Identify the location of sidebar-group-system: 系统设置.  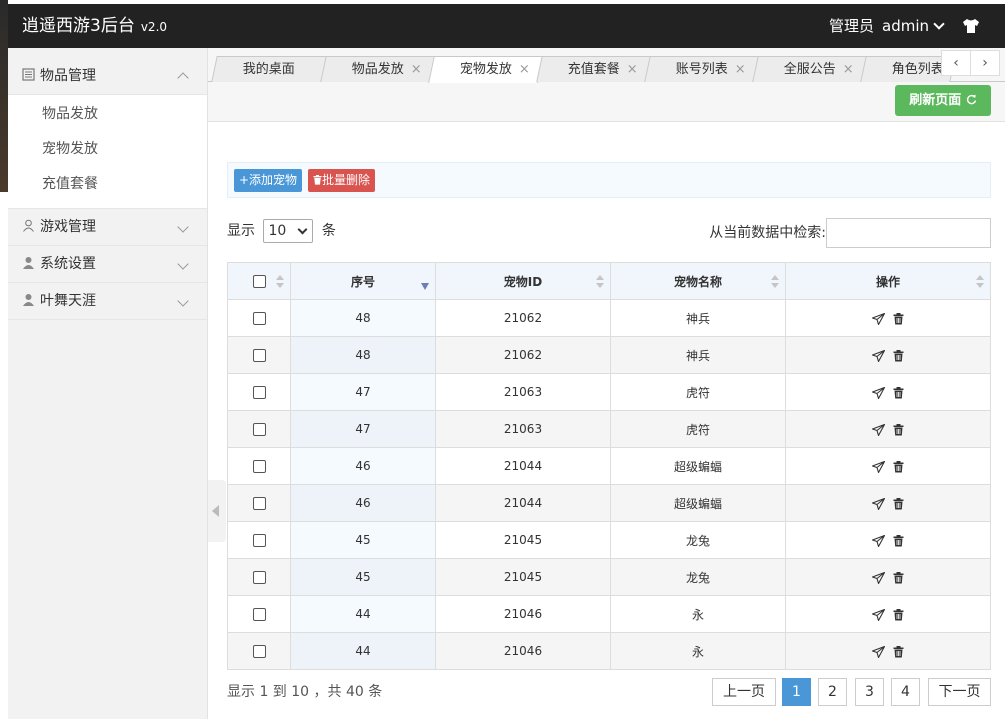
(107, 264).